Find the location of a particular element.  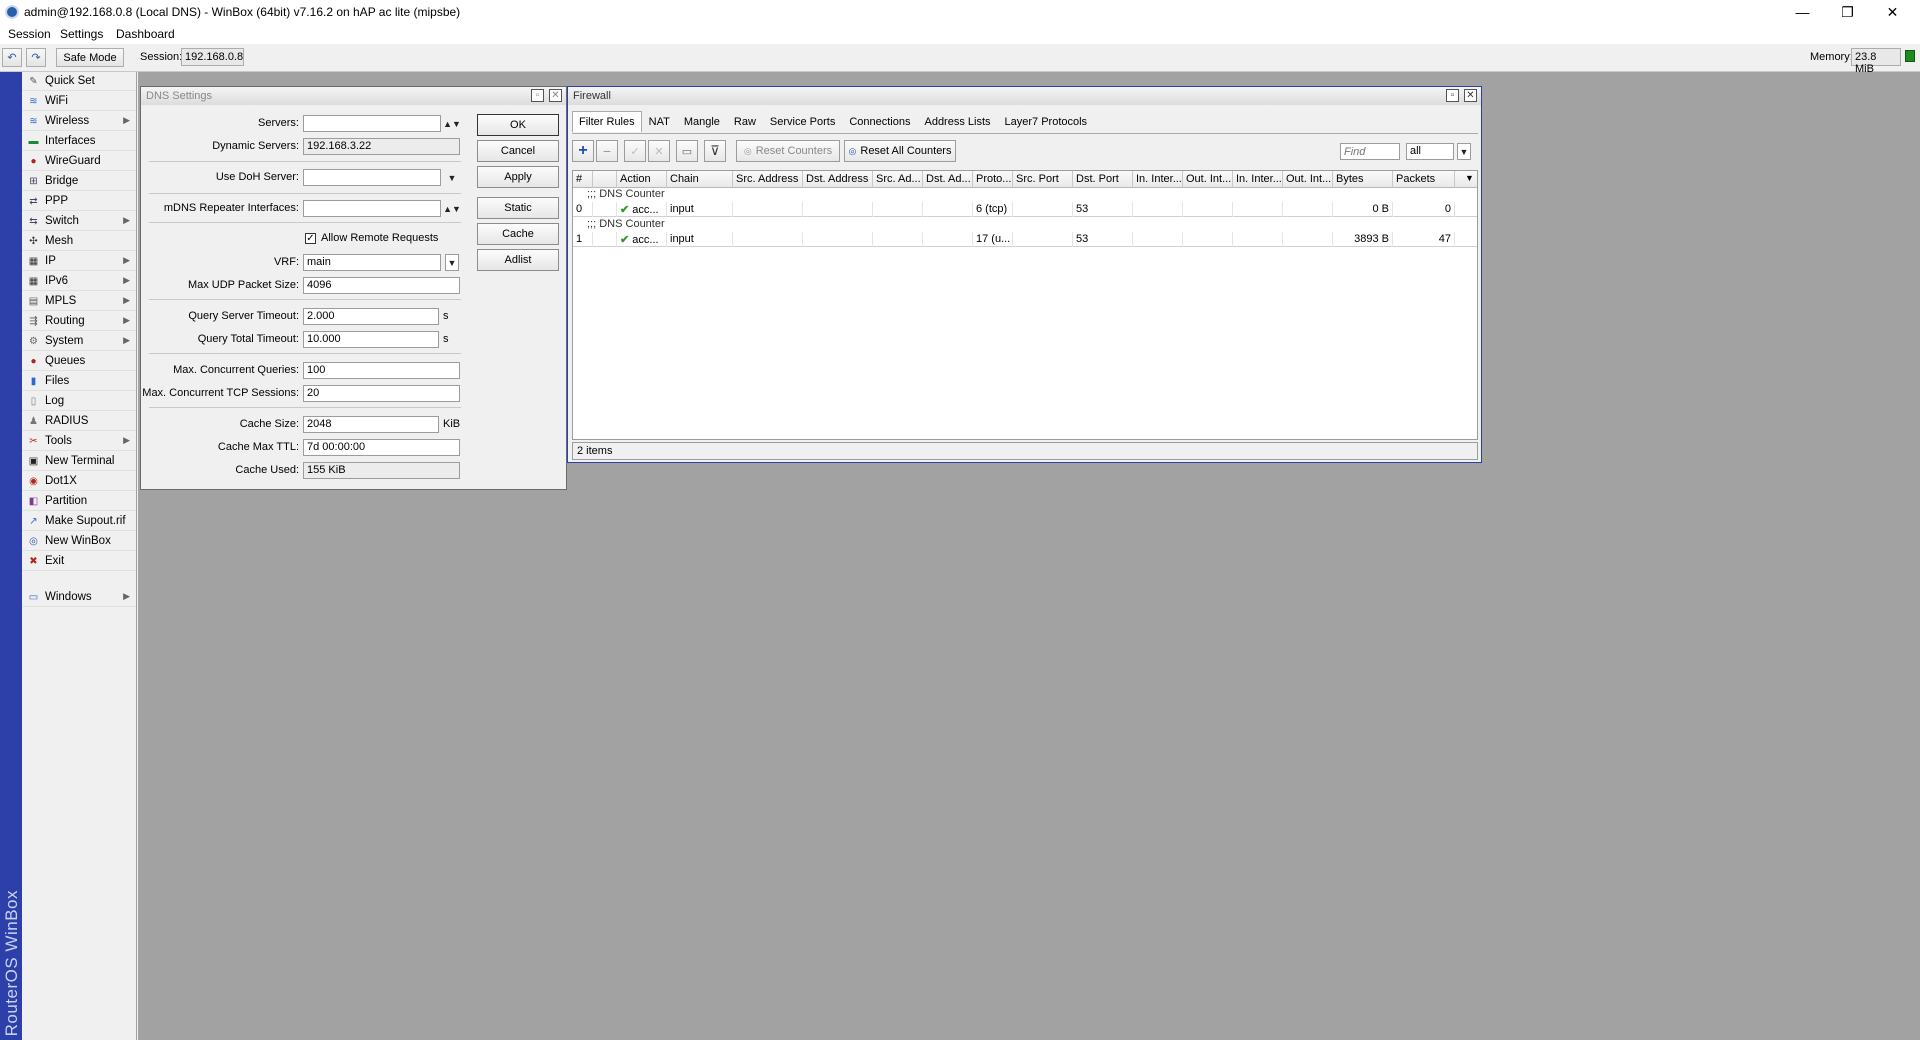

dns-close-icon: ✕ is located at coordinates (555, 95).